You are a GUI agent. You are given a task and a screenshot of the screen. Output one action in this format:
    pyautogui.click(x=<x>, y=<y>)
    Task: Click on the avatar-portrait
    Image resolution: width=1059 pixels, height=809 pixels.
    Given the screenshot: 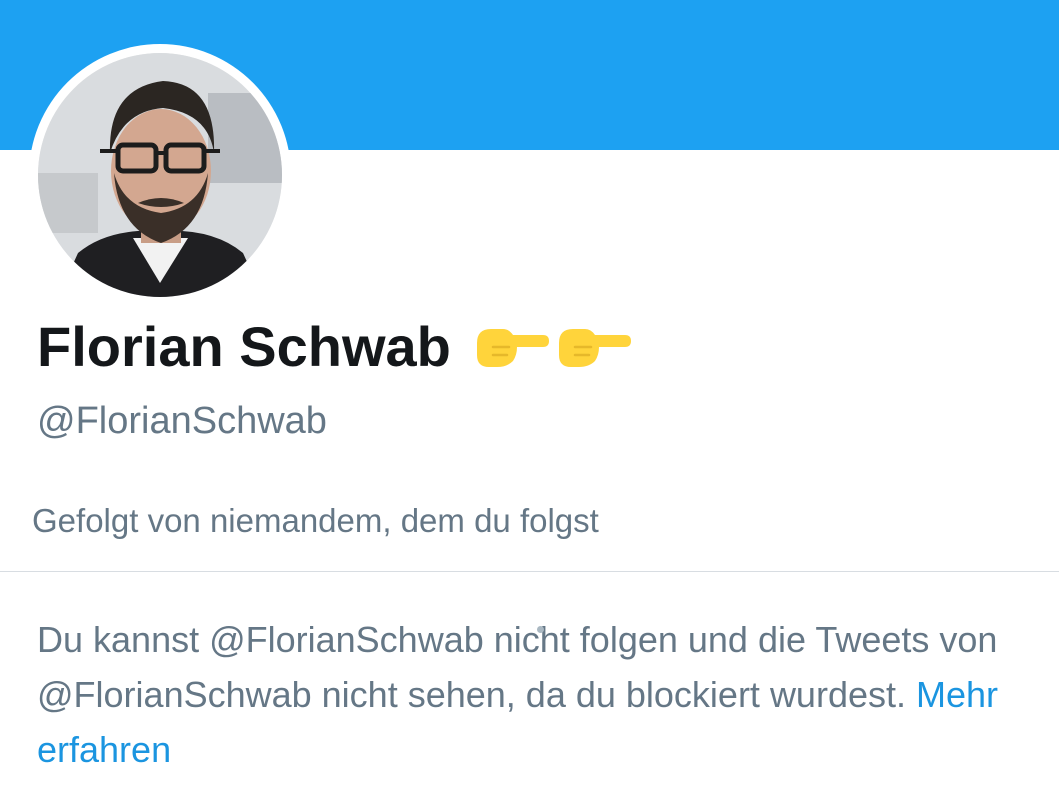 What is the action you would take?
    pyautogui.click(x=160, y=175)
    